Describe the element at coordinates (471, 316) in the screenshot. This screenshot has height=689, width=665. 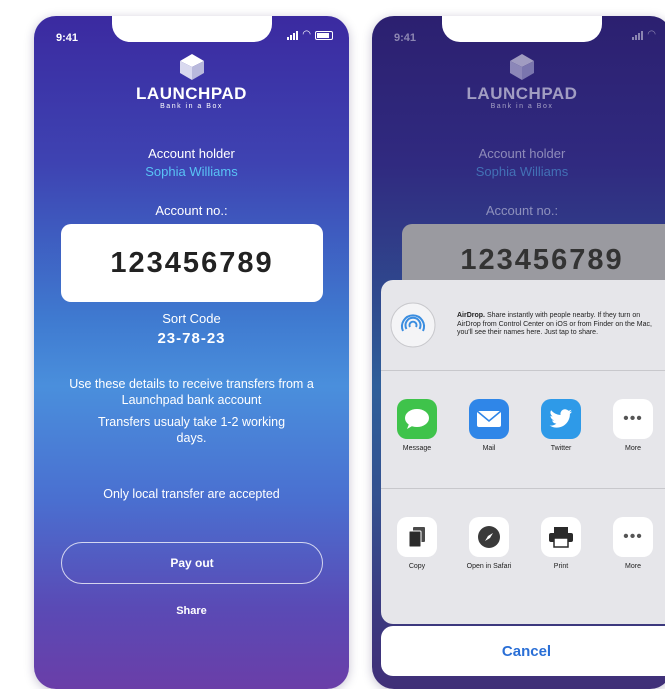
I see `airdrop-title: AirDrop.` at that location.